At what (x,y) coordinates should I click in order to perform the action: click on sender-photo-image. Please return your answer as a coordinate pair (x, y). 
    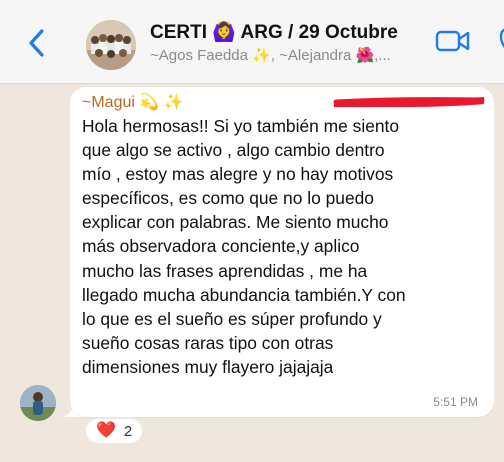
    Looking at the image, I should click on (38, 403).